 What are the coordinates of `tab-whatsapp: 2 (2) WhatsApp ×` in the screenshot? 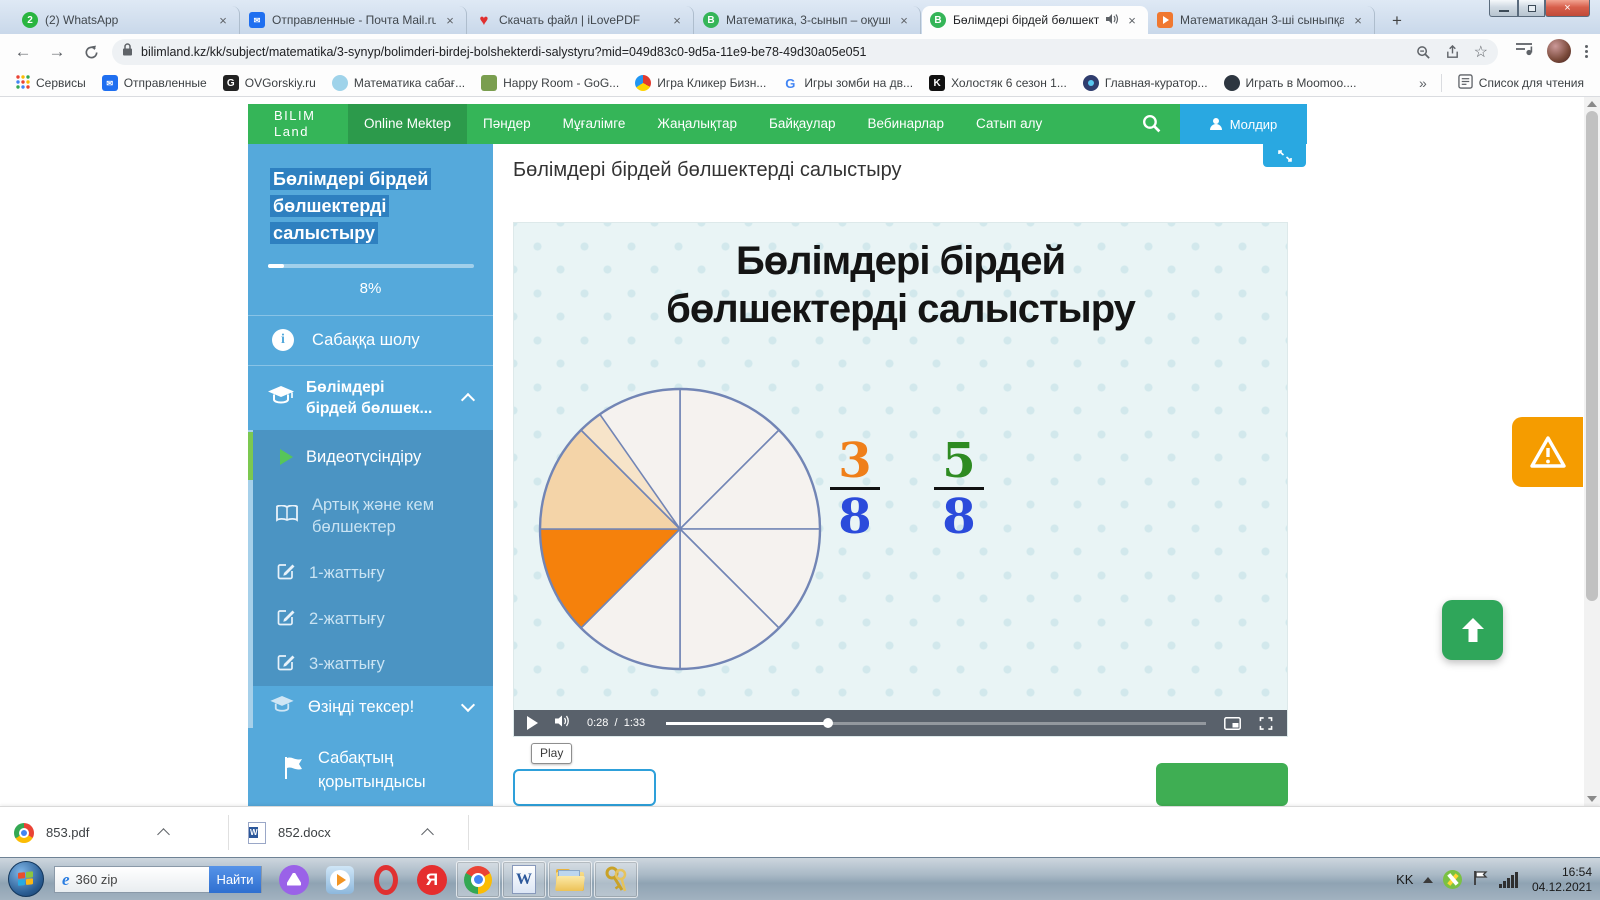 It's located at (127, 20).